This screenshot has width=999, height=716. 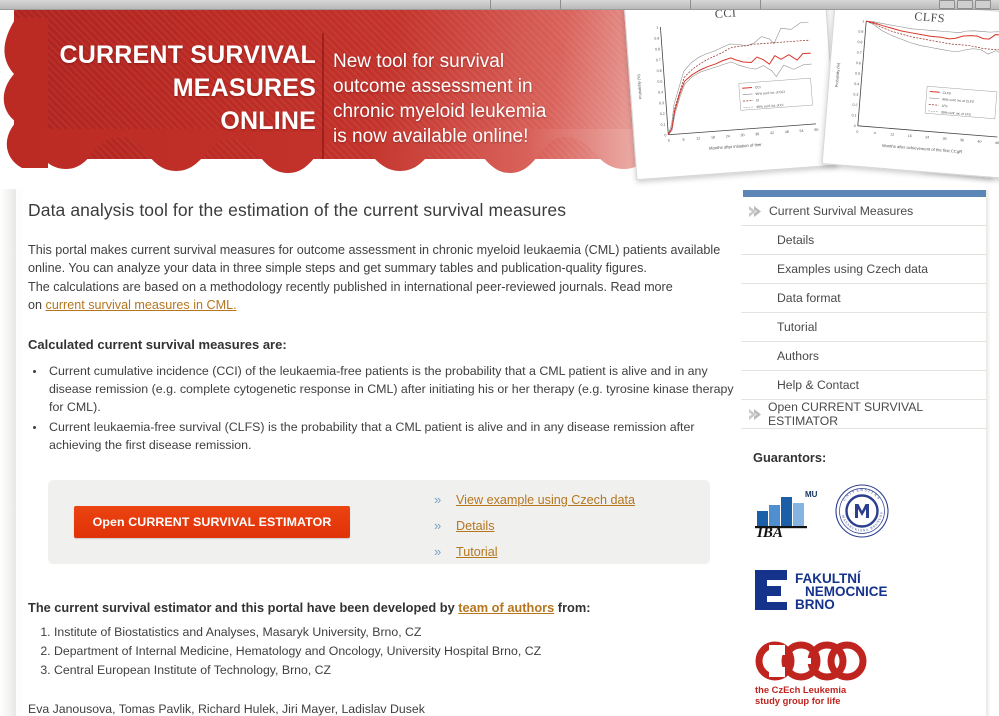 What do you see at coordinates (947, 93) in the screenshot?
I see `svg-text: CLFS` at bounding box center [947, 93].